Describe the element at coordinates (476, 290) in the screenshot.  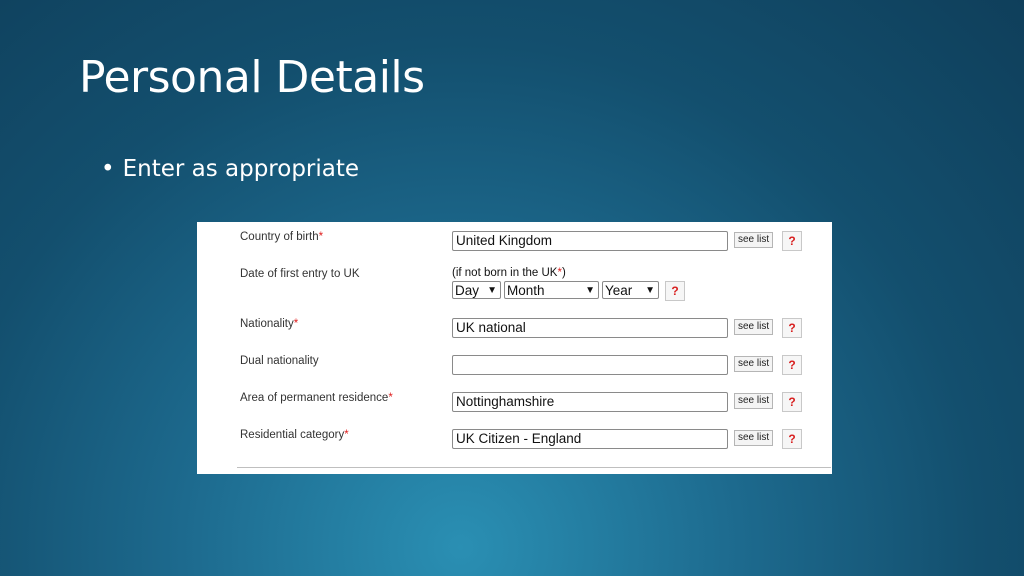
I see `day-select: Day ▼` at that location.